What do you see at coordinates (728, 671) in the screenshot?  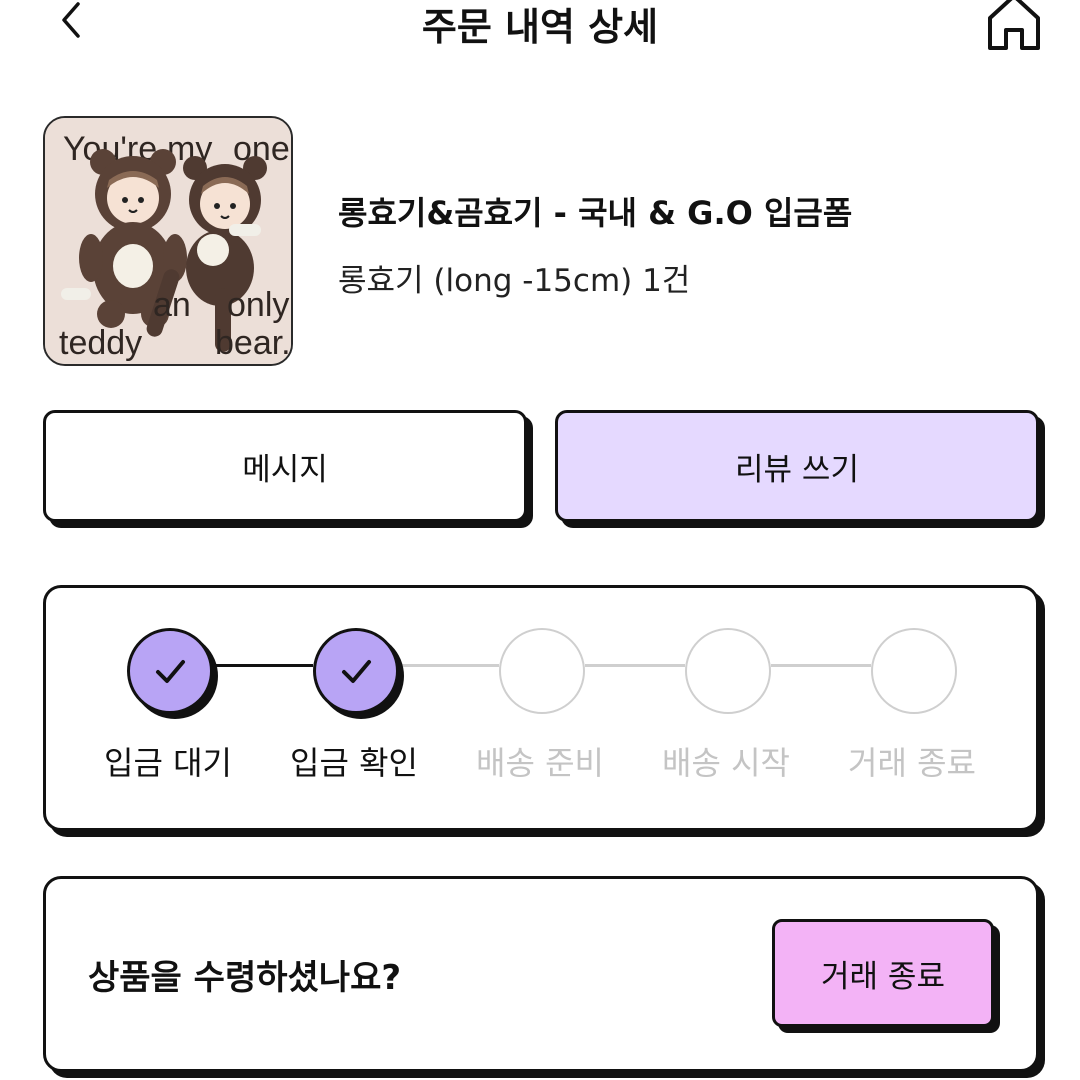 I see `step-circle-shipping-started` at bounding box center [728, 671].